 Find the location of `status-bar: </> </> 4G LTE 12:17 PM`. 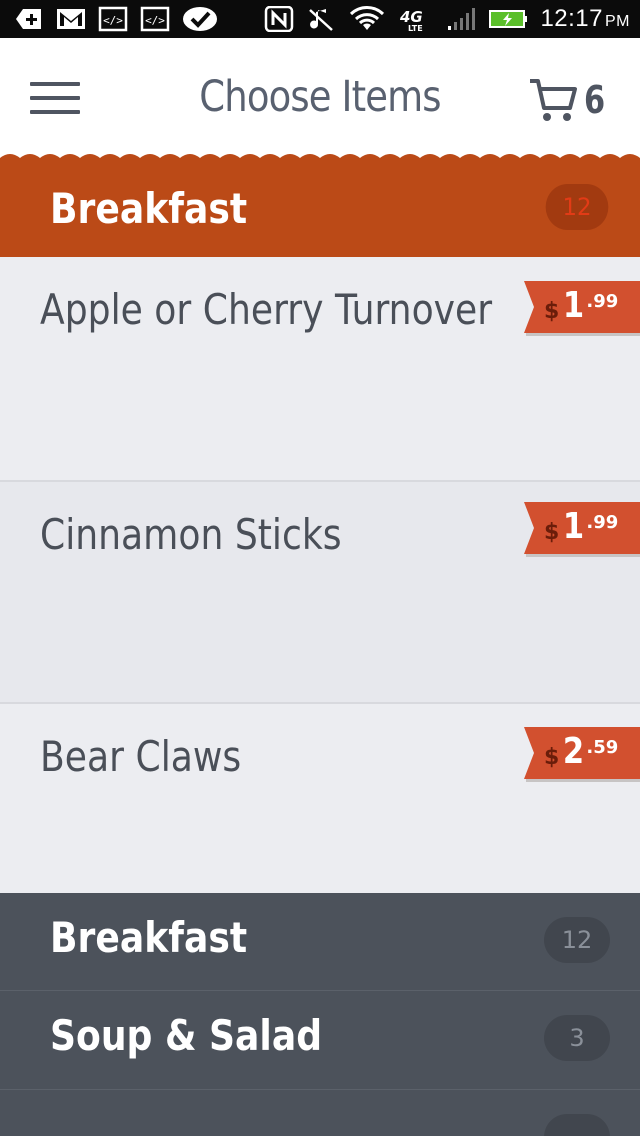

status-bar: </> </> 4G LTE 12:17 PM is located at coordinates (320, 19).